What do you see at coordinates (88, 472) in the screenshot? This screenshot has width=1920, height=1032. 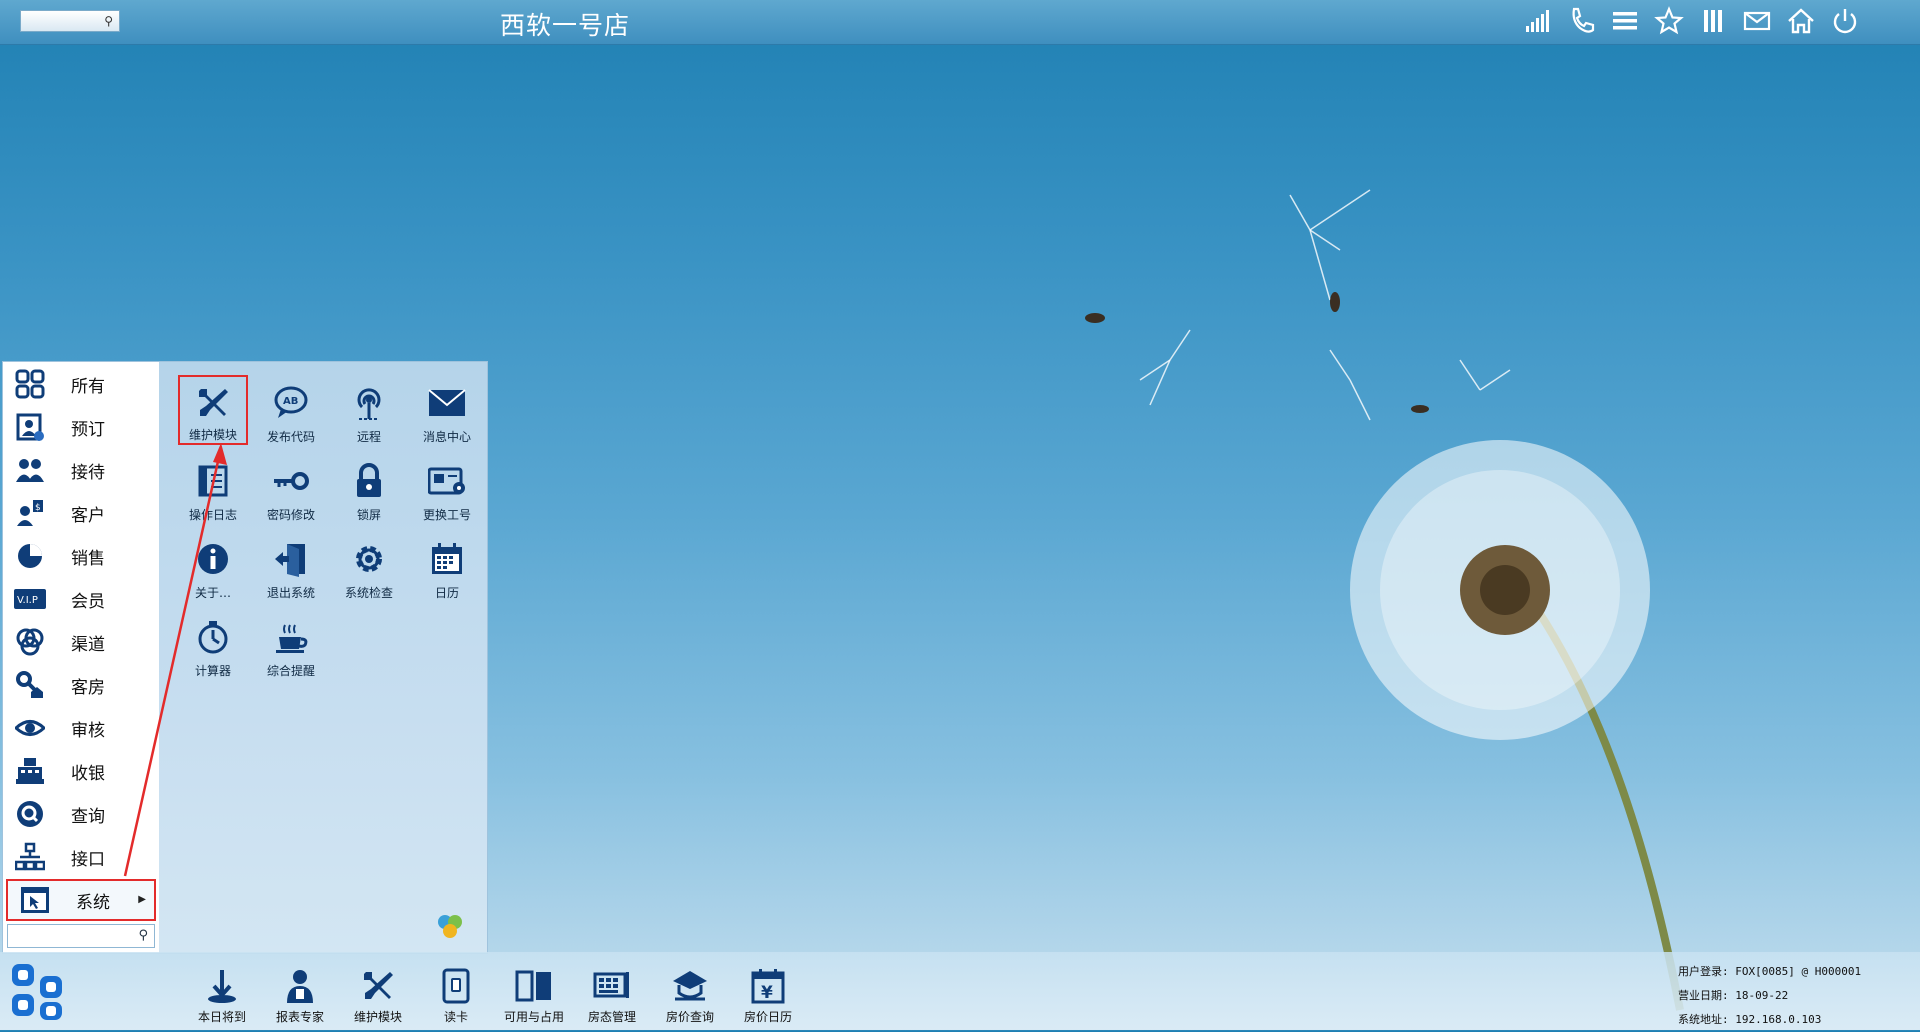 I see `category-label: 接待` at bounding box center [88, 472].